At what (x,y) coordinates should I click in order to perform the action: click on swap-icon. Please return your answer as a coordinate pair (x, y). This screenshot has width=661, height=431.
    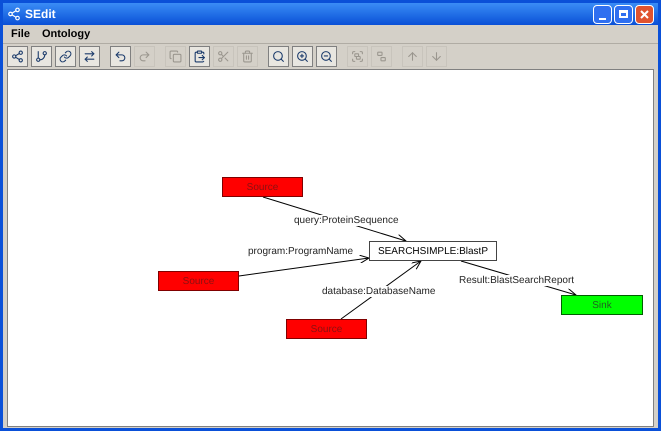
    Looking at the image, I should click on (89, 56).